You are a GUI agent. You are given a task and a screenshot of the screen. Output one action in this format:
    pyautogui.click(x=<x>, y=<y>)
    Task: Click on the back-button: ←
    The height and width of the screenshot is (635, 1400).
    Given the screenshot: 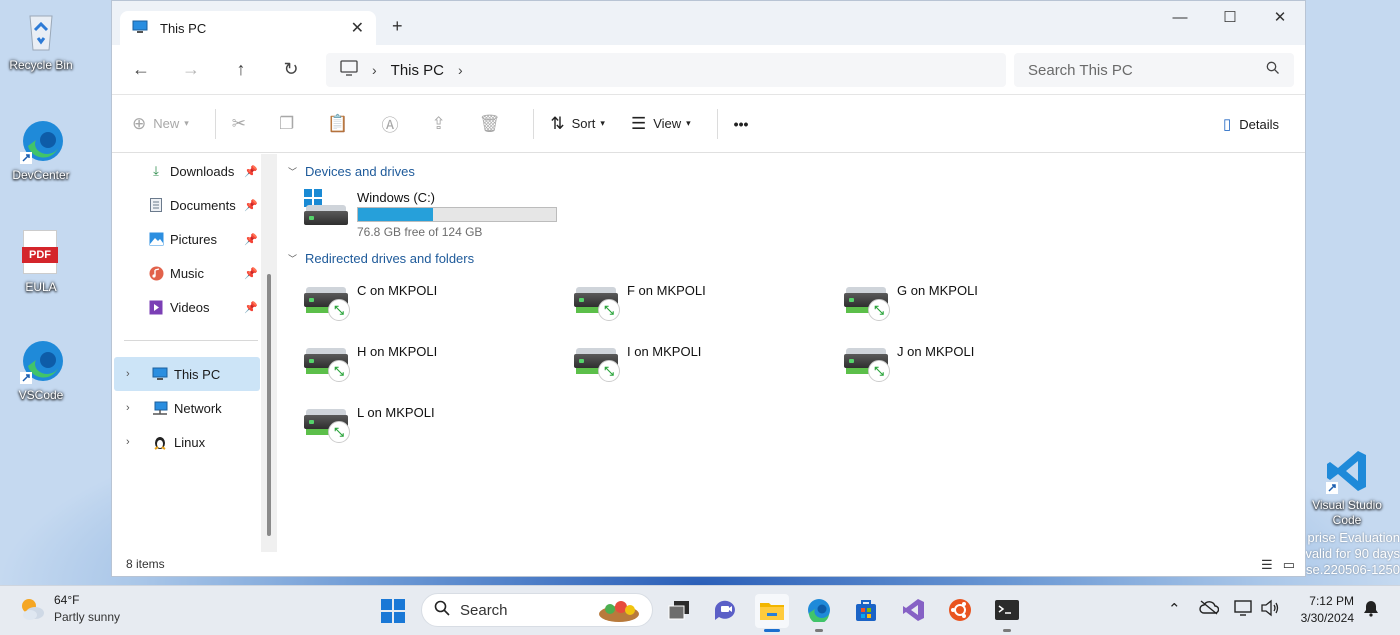 What is the action you would take?
    pyautogui.click(x=141, y=70)
    